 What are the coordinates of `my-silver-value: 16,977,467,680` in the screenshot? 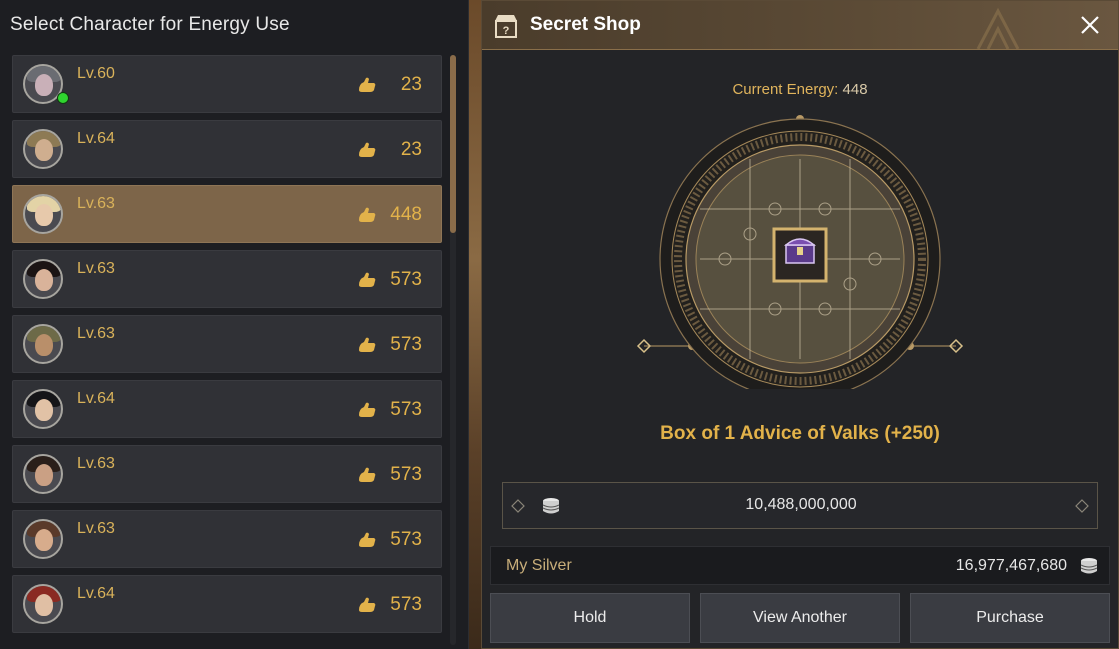 It's located at (1011, 565).